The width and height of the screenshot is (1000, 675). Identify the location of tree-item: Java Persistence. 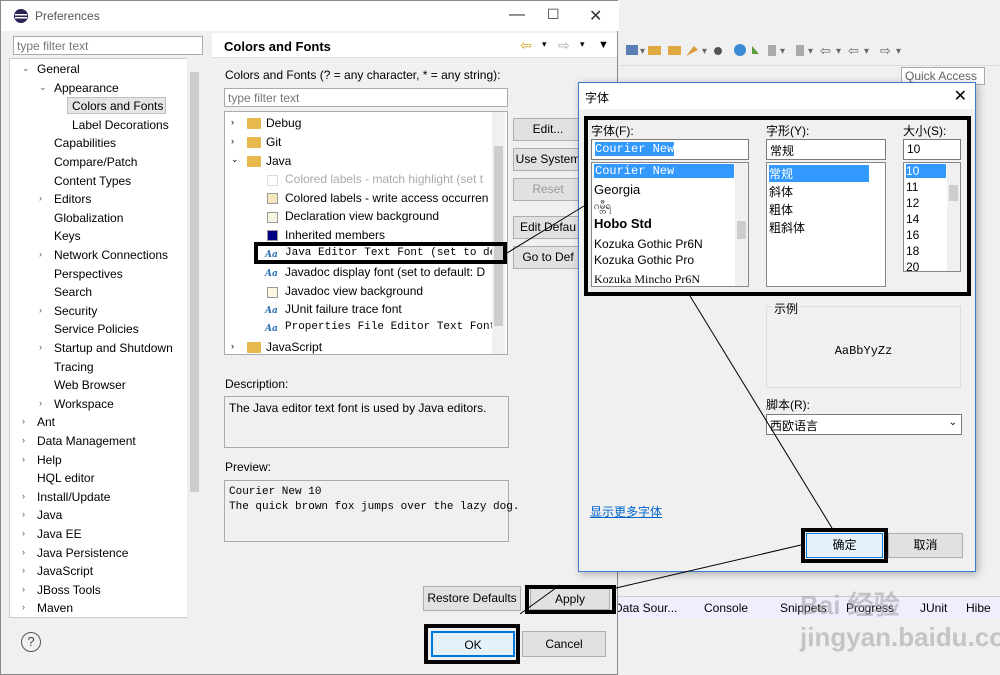
(82, 553).